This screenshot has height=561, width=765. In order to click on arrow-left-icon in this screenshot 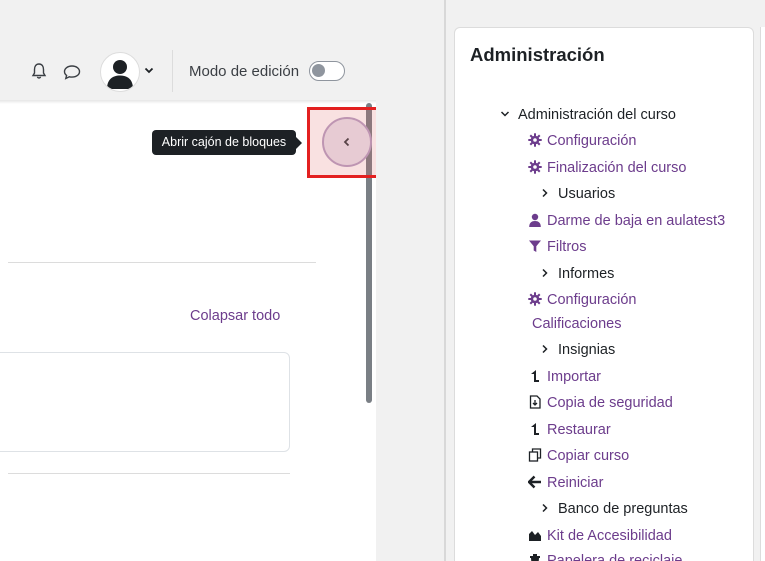, I will do `click(534, 482)`.